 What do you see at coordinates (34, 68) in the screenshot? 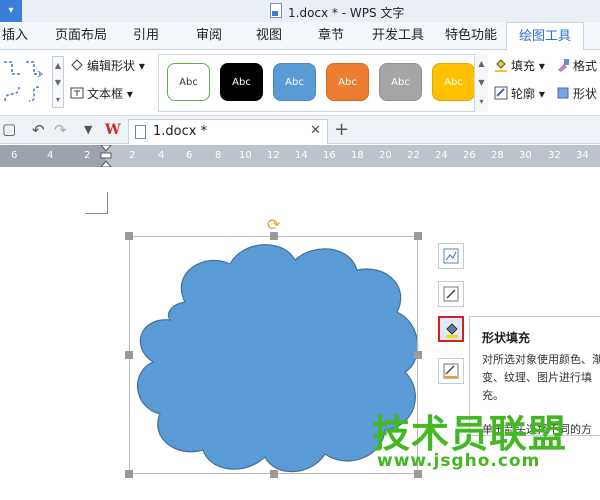
I see `elbow-arrow-connector-icon` at bounding box center [34, 68].